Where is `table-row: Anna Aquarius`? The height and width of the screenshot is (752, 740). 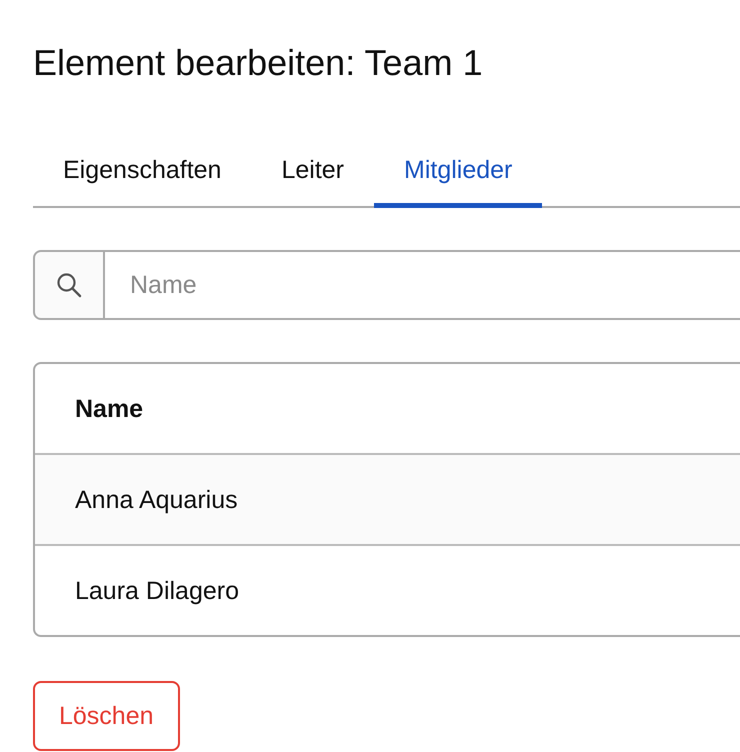 table-row: Anna Aquarius is located at coordinates (387, 498).